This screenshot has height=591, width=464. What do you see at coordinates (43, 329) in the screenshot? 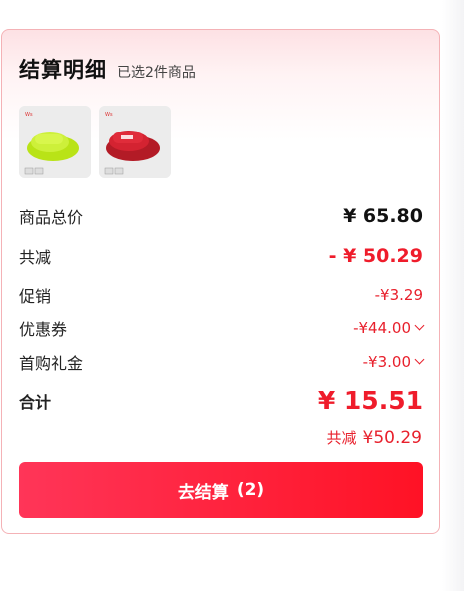
I see `coupon-label: 优惠券` at bounding box center [43, 329].